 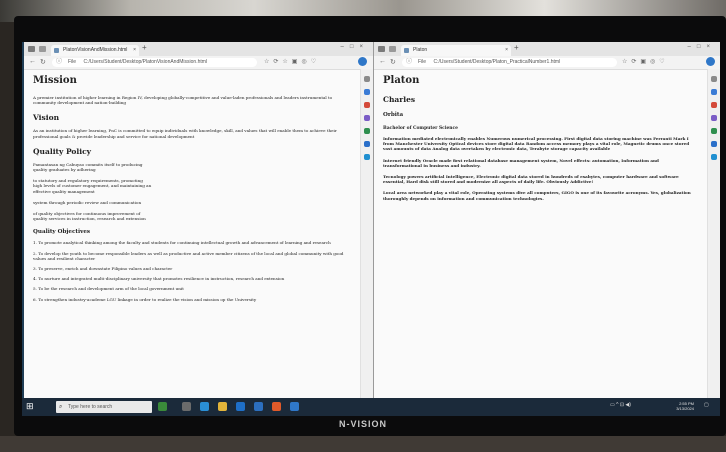 What do you see at coordinates (62, 151) in the screenshot?
I see `quality-policy-heading: Quality Policy` at bounding box center [62, 151].